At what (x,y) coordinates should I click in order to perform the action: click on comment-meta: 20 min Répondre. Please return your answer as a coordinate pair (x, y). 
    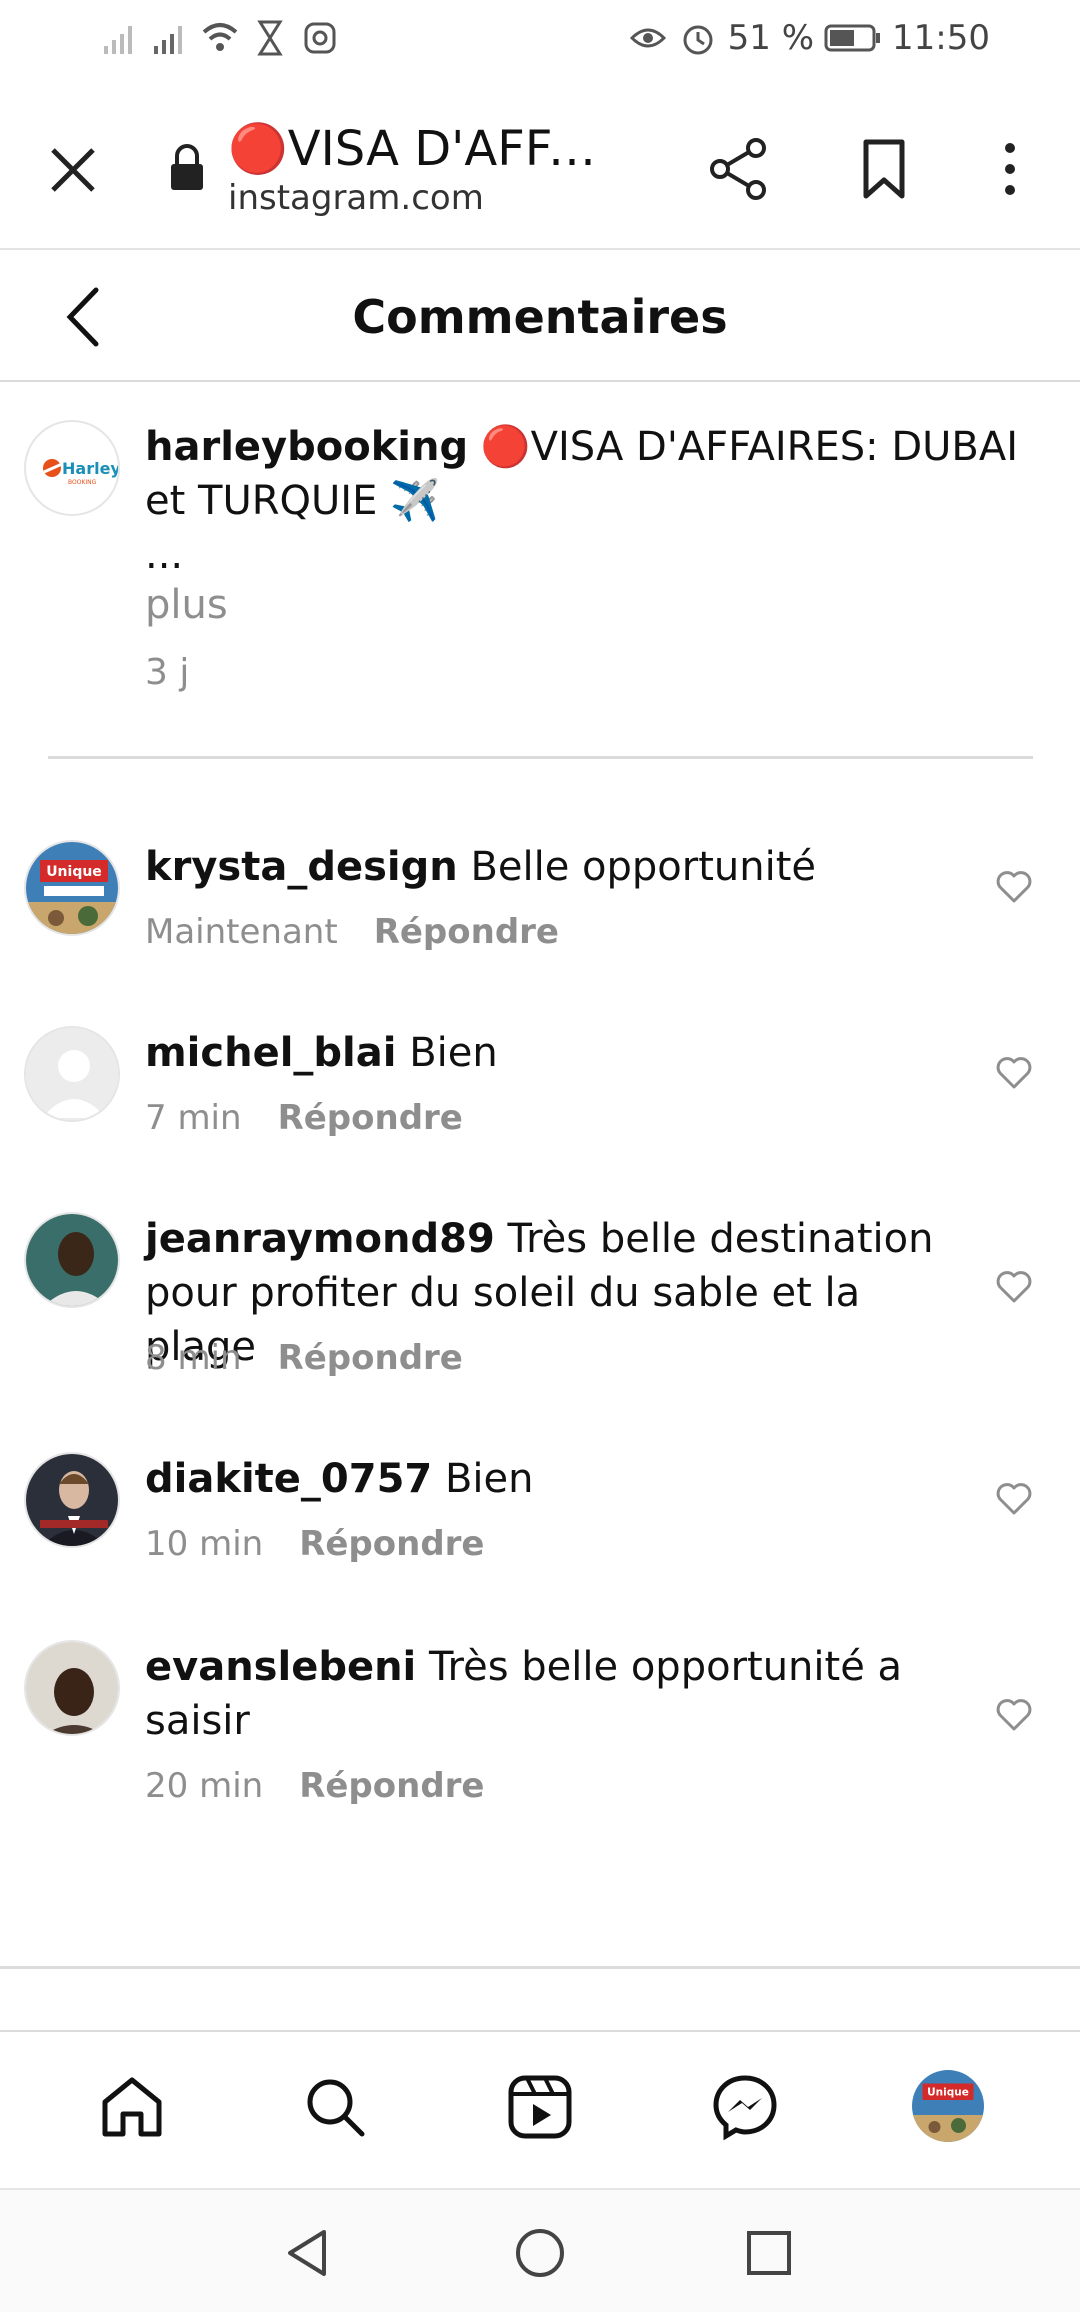
    Looking at the image, I should click on (315, 1786).